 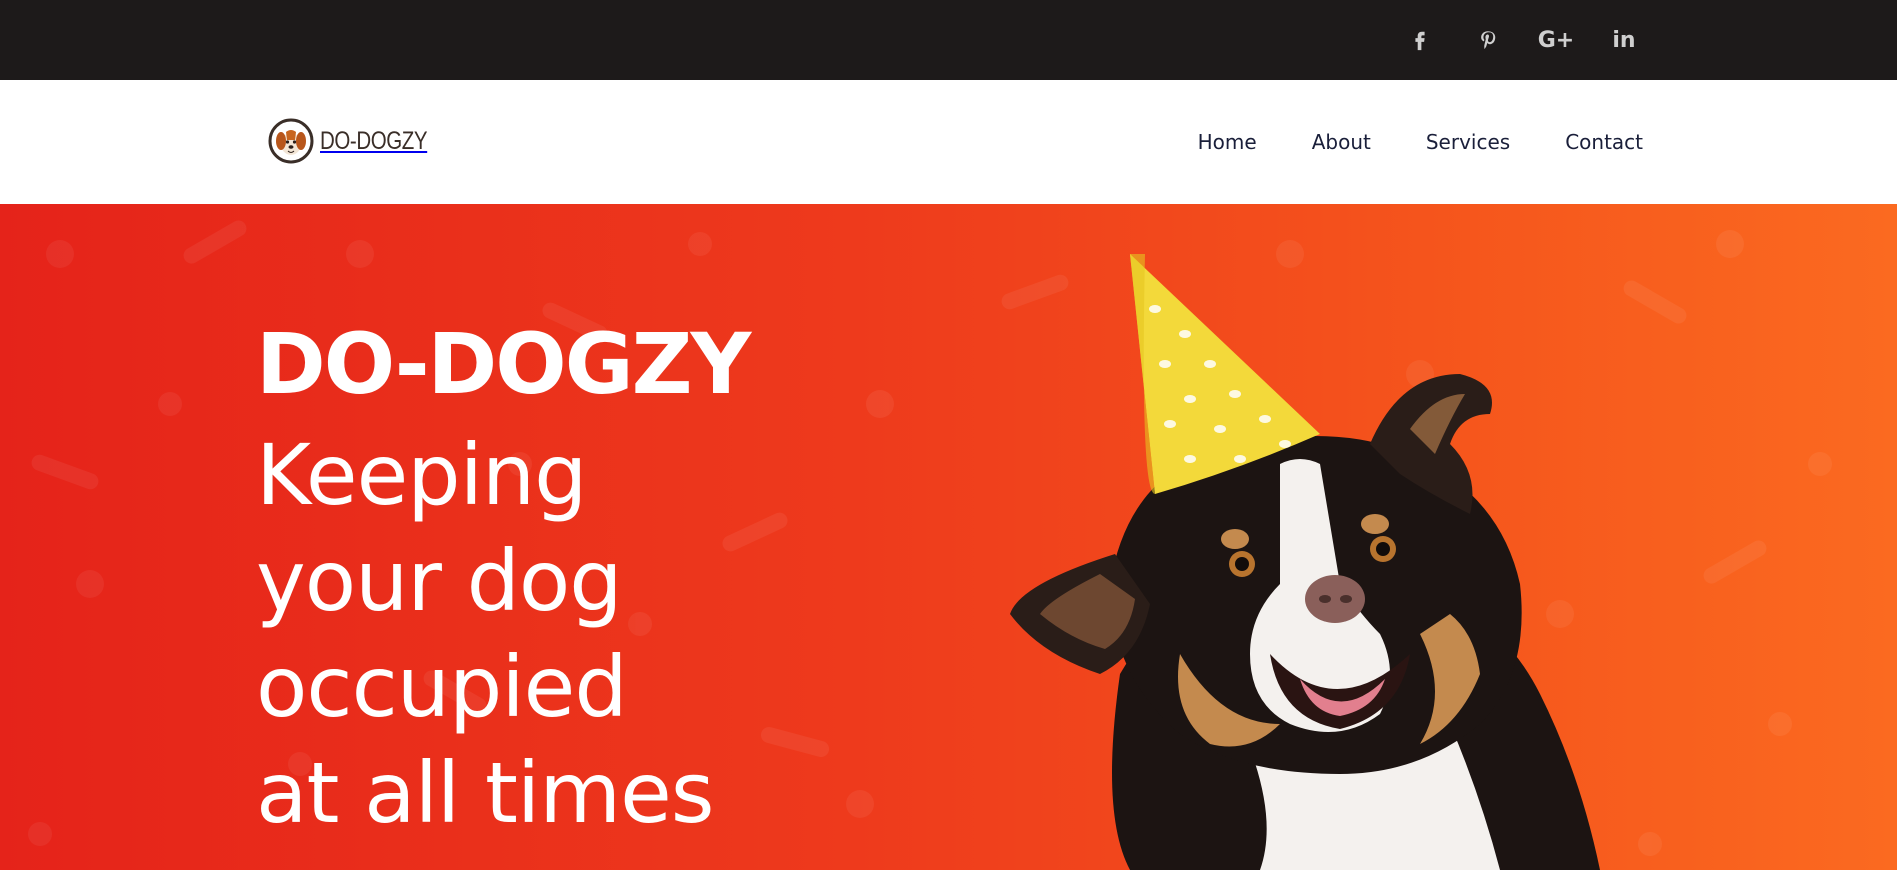 I want to click on nav-home: Home, so click(x=1227, y=142).